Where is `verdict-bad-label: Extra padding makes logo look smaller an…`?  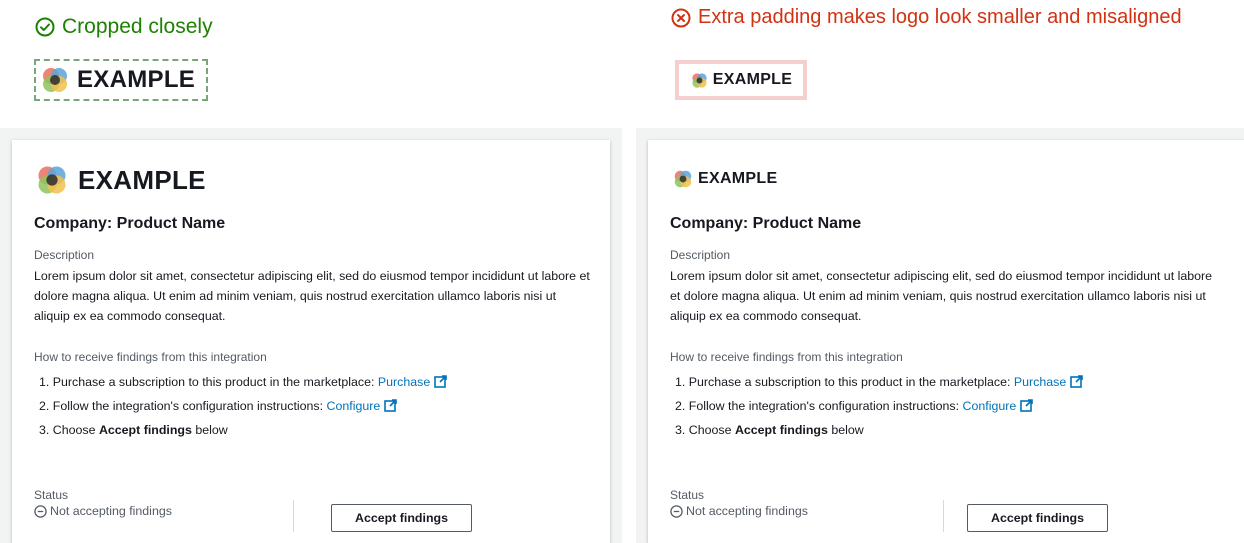
verdict-bad-label: Extra padding makes logo look smaller an… is located at coordinates (940, 17).